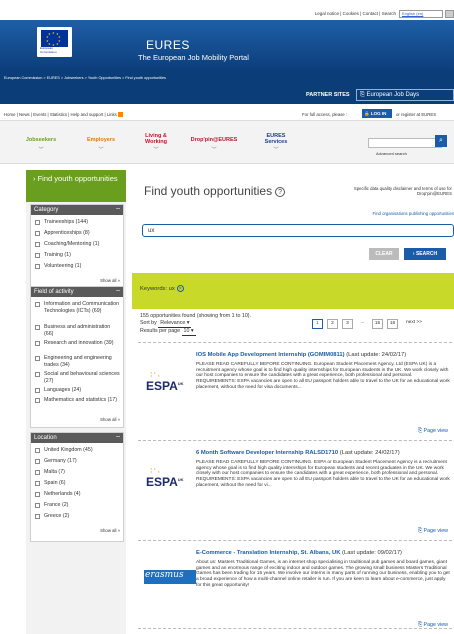 This screenshot has width=454, height=634. Describe the element at coordinates (61, 222) in the screenshot. I see `category-option: Traineeships (144)` at that location.